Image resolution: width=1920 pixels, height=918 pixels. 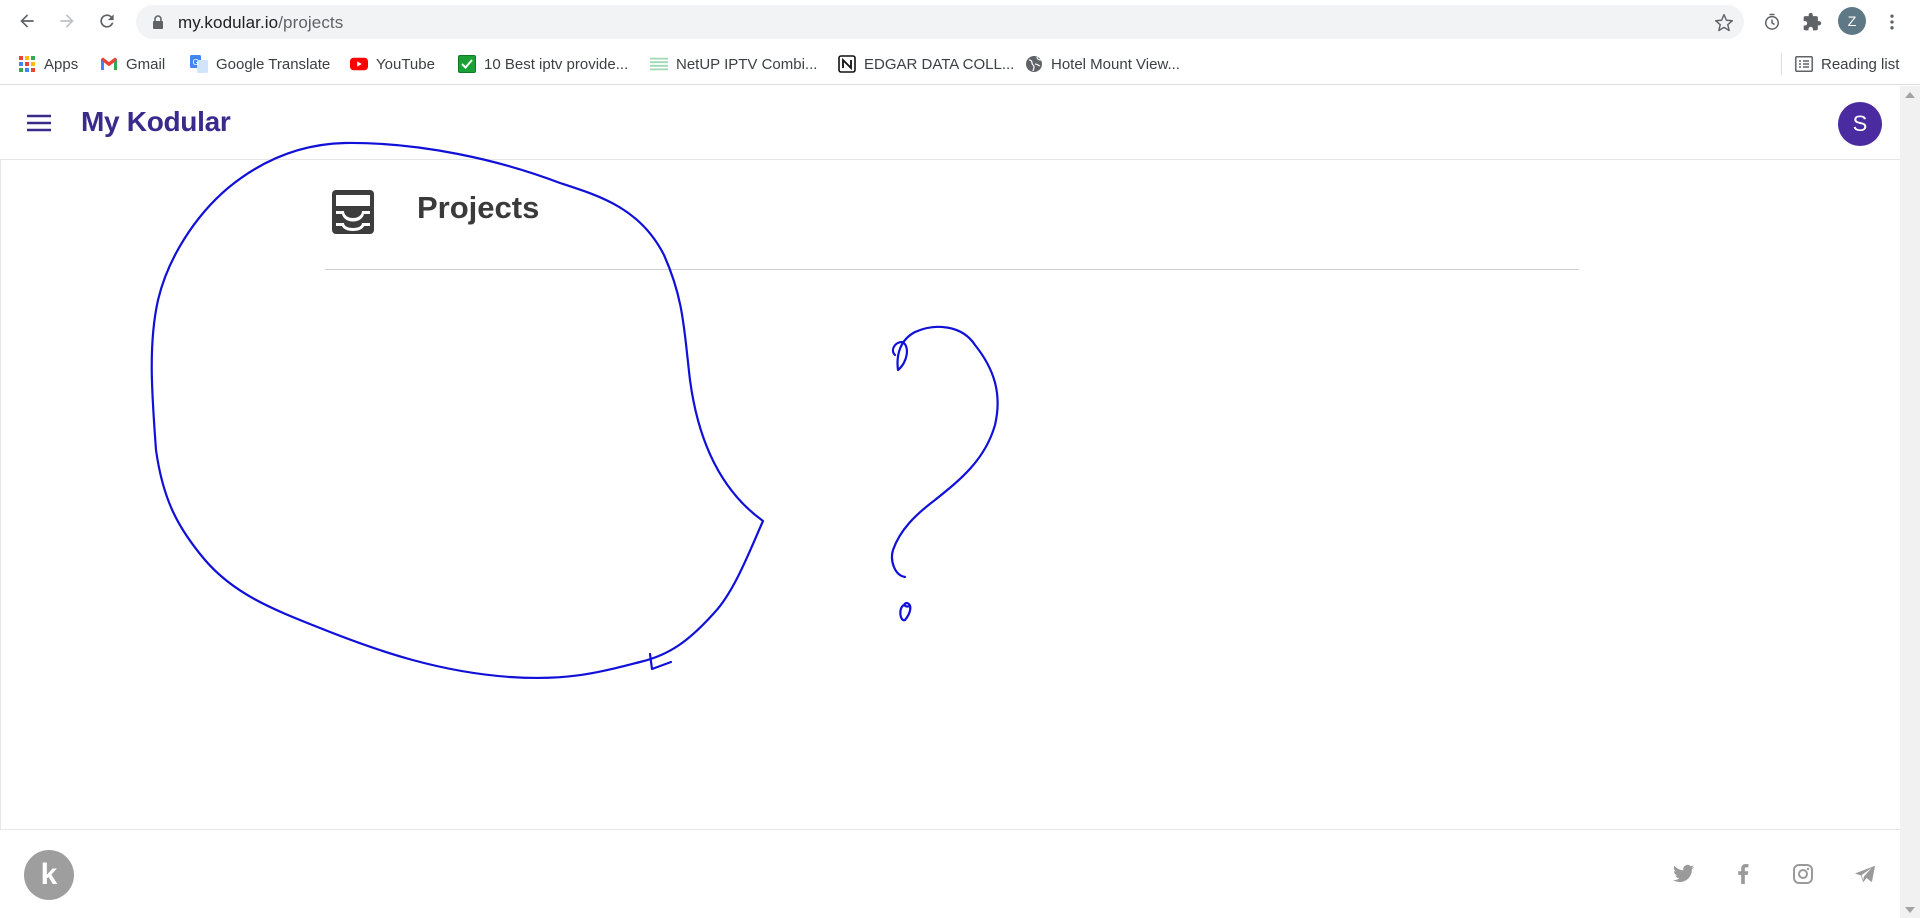 I want to click on telegram-icon, so click(x=1865, y=874).